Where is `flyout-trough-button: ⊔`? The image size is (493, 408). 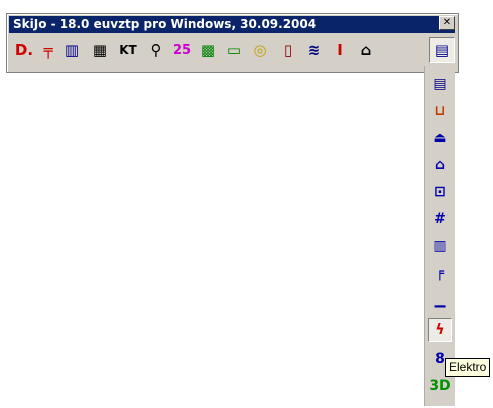 flyout-trough-button: ⊔ is located at coordinates (440, 111).